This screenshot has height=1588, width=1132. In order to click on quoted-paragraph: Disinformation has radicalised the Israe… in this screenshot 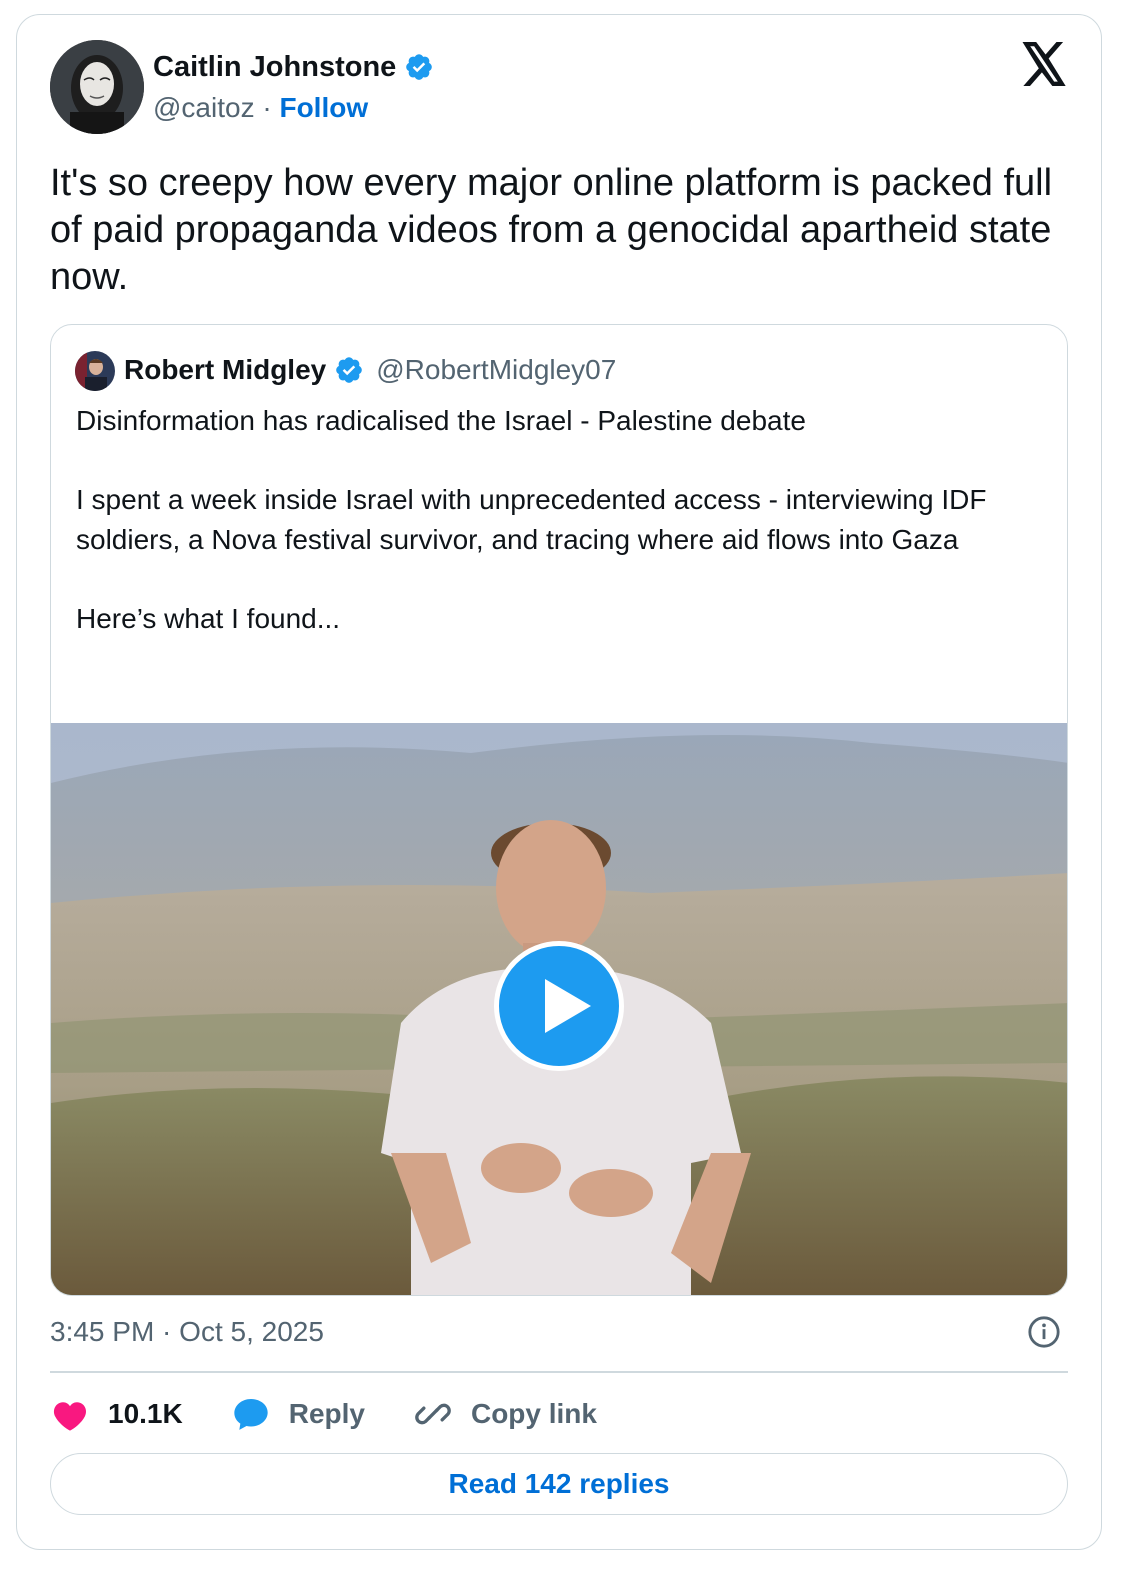, I will do `click(441, 420)`.